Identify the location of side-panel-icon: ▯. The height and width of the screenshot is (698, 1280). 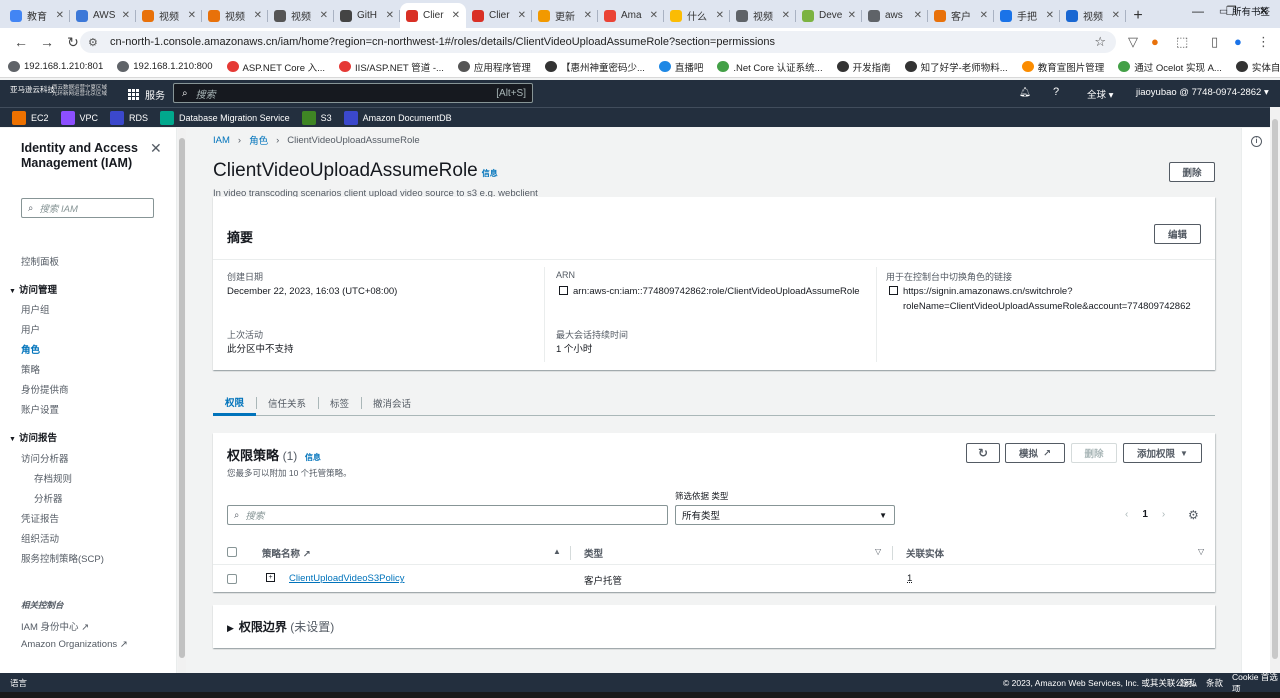
(1214, 42).